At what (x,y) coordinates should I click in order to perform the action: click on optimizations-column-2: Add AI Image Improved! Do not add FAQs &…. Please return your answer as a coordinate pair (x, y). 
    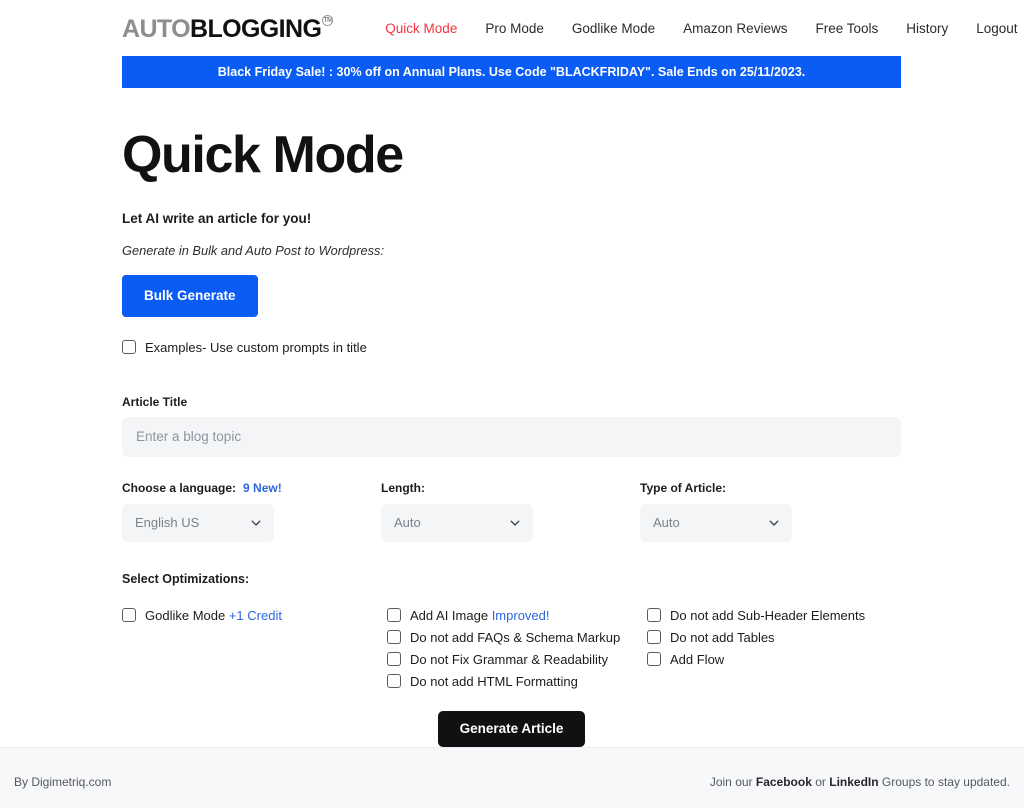
    Looking at the image, I should click on (517, 648).